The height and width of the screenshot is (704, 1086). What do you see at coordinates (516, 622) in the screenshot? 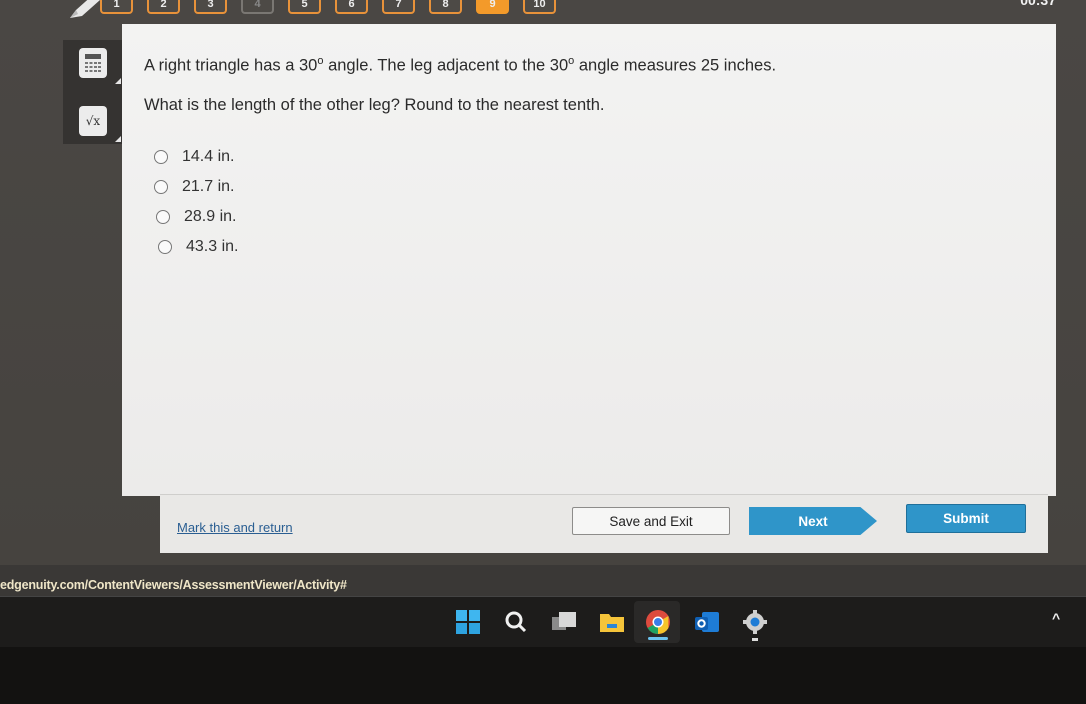
I see `search-icon` at bounding box center [516, 622].